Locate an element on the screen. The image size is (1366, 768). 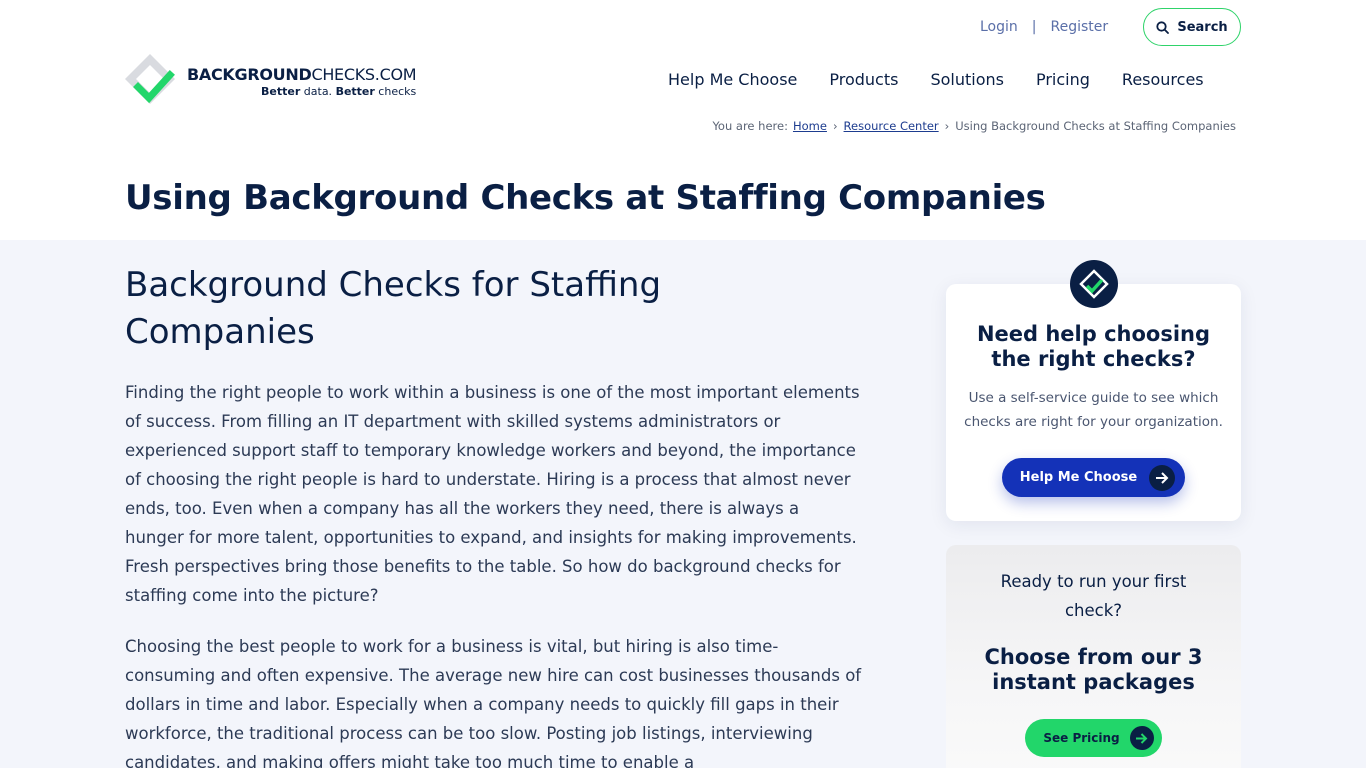
nav-resources: Resources is located at coordinates (1163, 79).